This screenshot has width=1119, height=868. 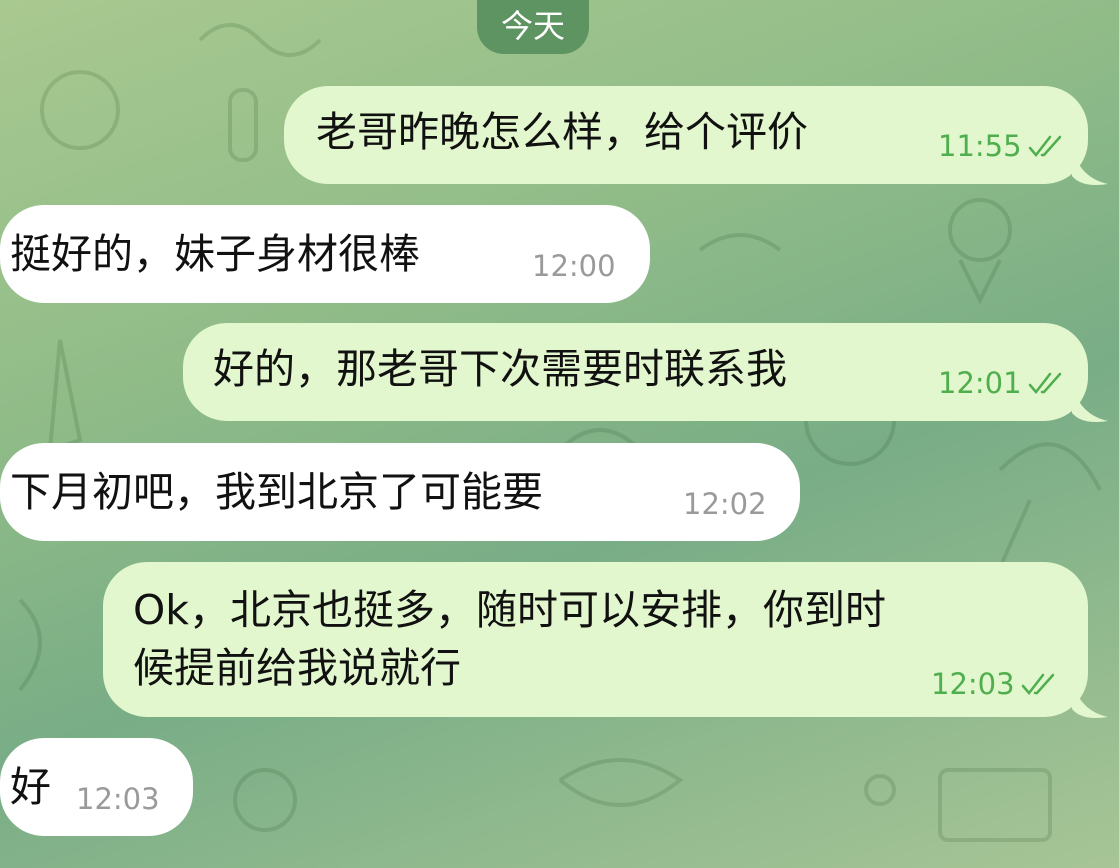 I want to click on message-bubble-outgoing: 老哥昨晚怎么样，给个评价 11:55, so click(x=686, y=135).